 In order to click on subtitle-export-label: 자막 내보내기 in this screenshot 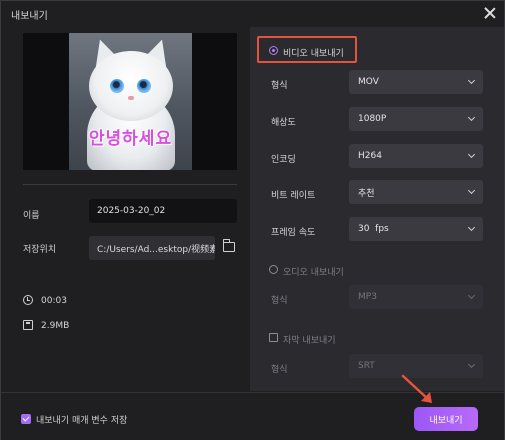, I will do `click(309, 339)`.